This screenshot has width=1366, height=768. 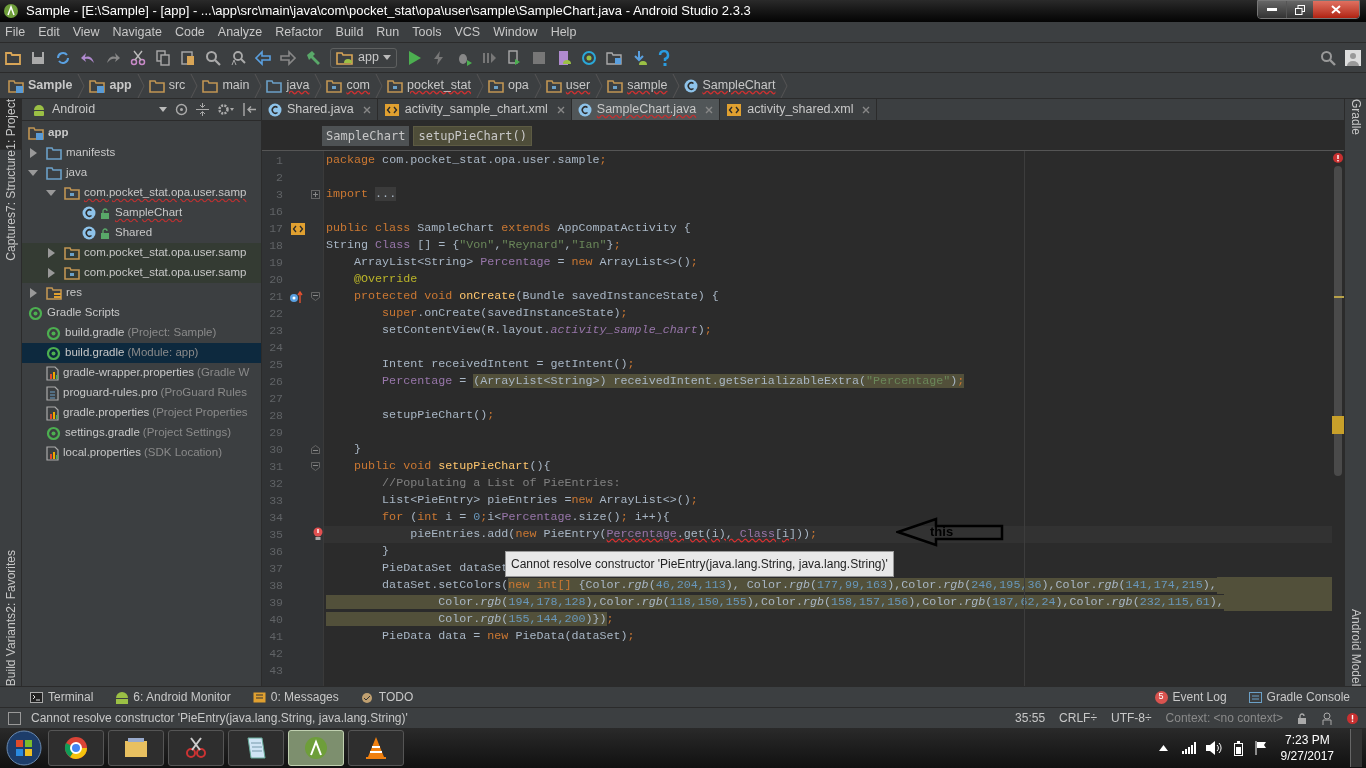 I want to click on project-view-dropdown: Android, so click(x=99, y=109).